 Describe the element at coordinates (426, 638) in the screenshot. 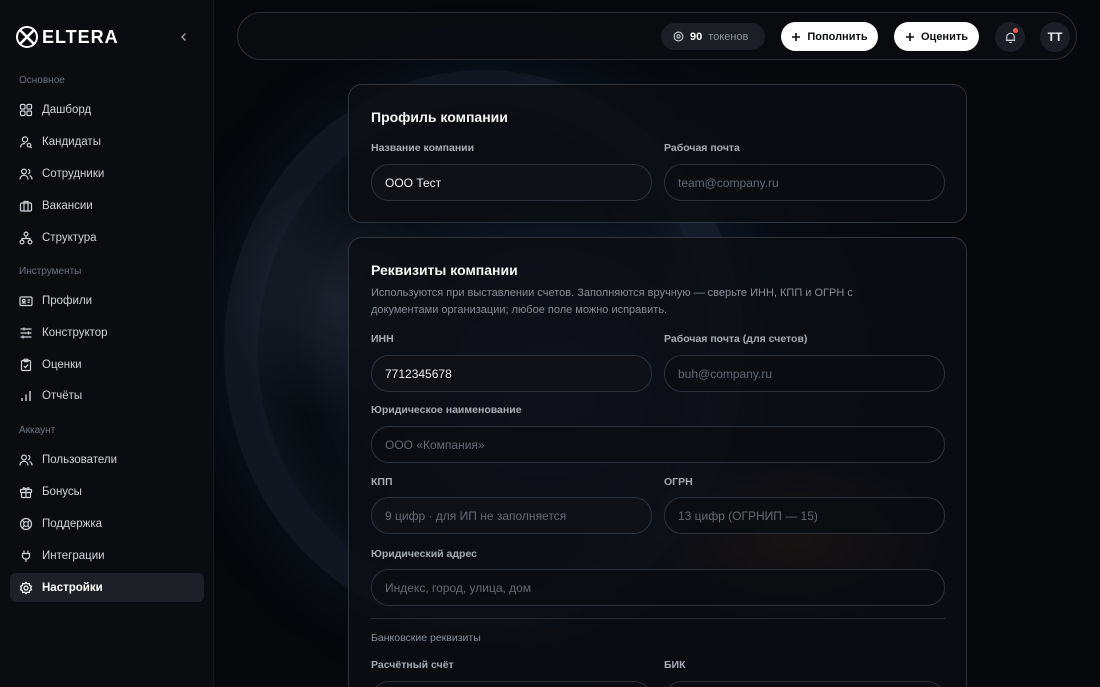

I see `bank-details-heading: Банковские реквизиты` at that location.